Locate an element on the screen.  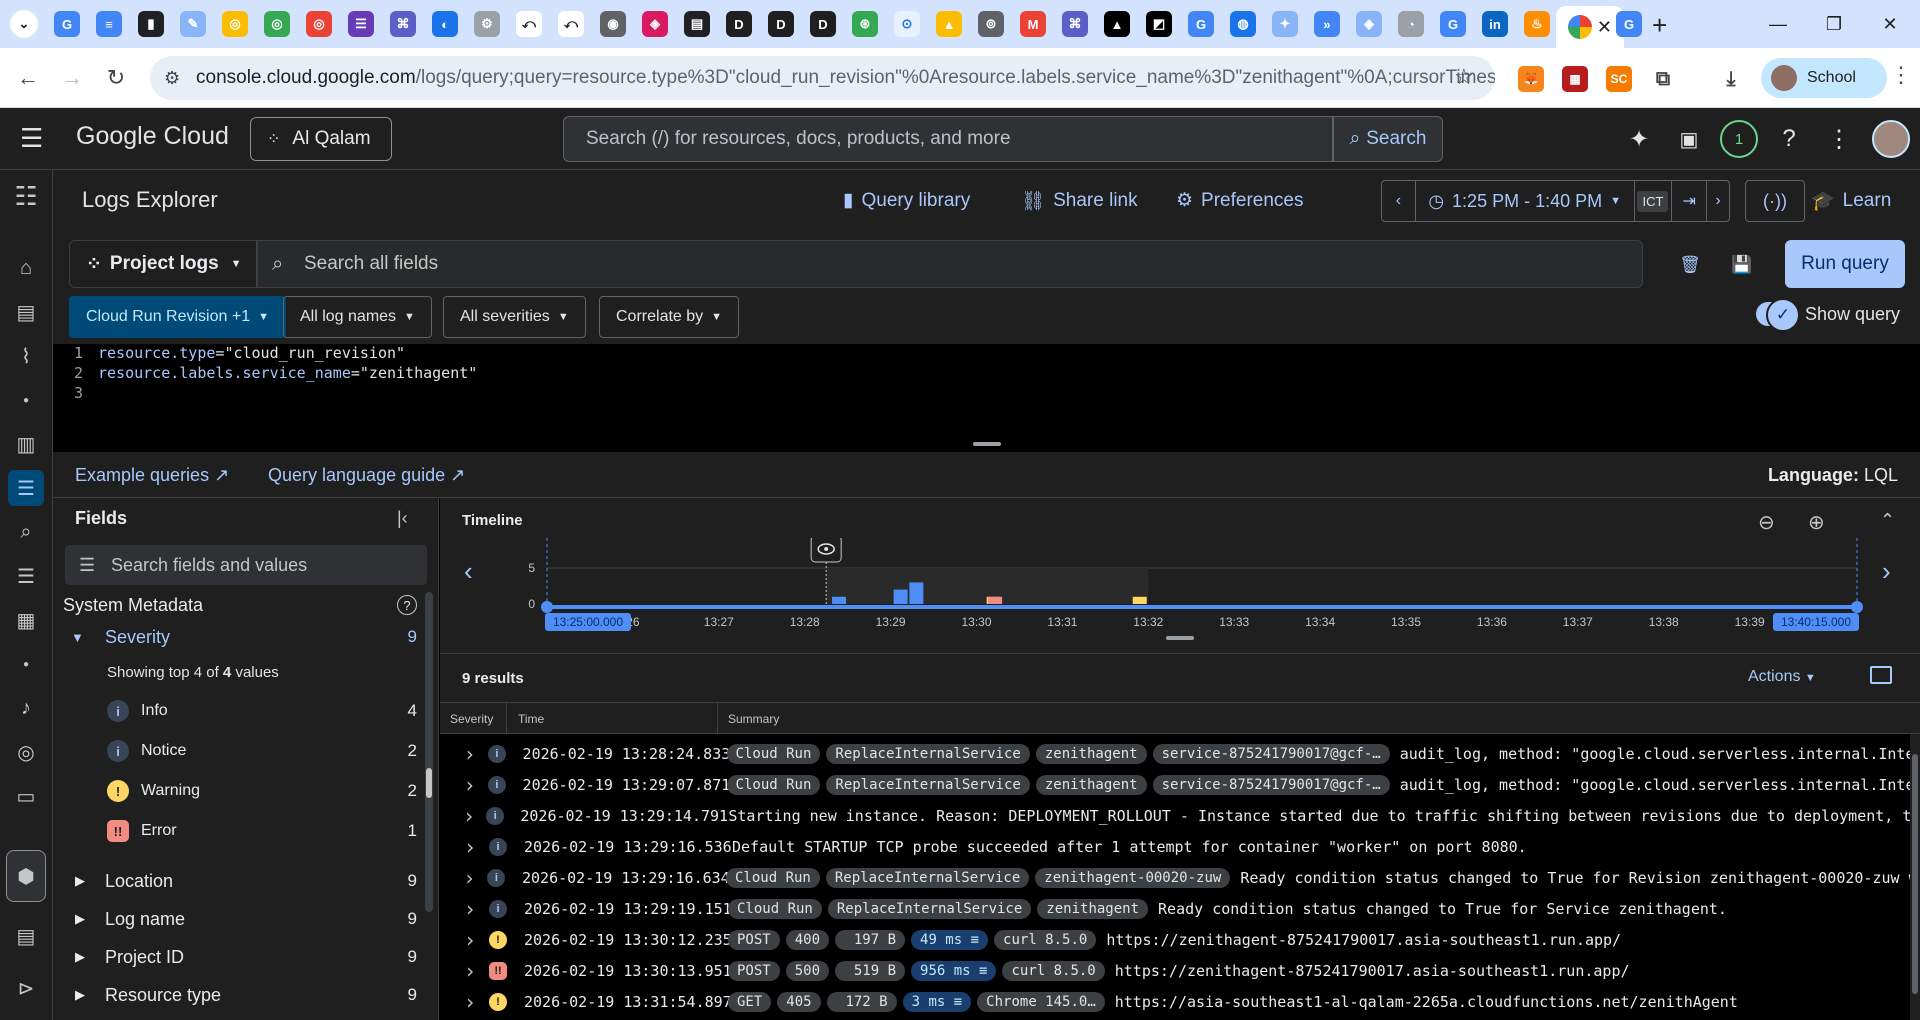
tab-drive-icon: ▲ is located at coordinates (949, 24).